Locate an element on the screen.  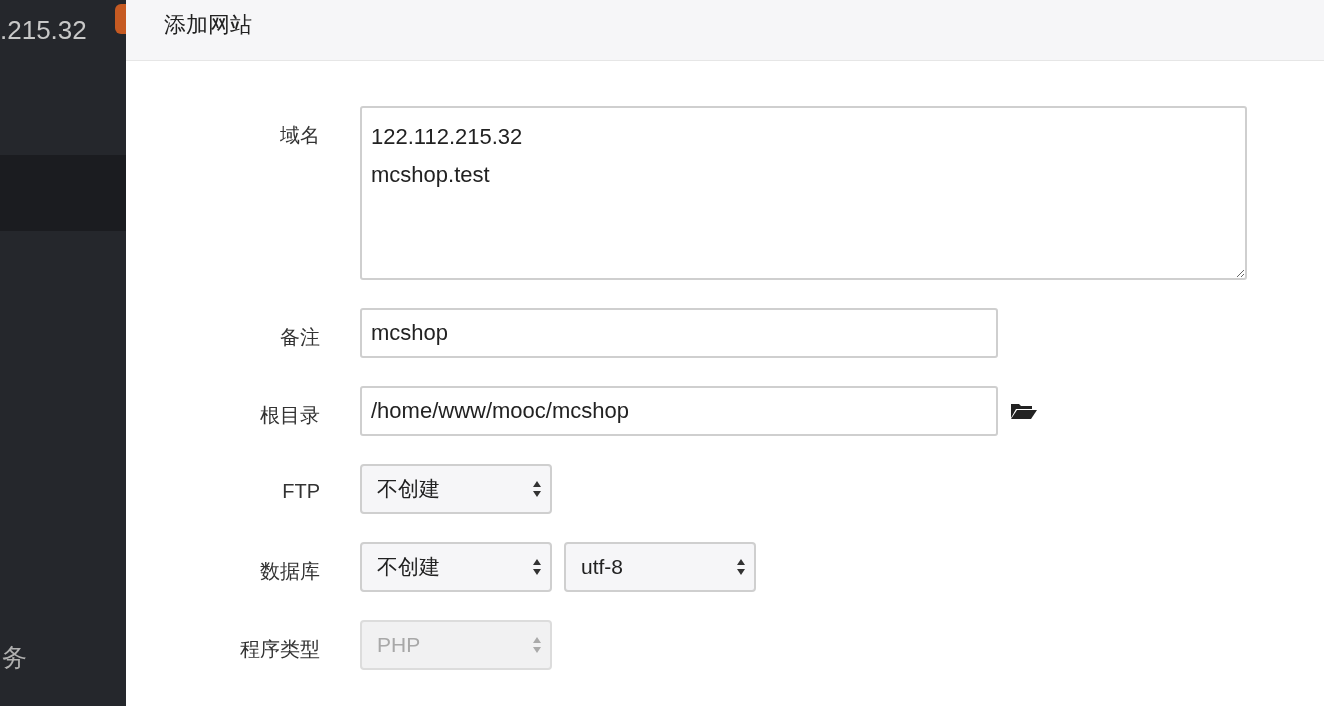
field-label: 程序类型 is located at coordinates (279, 649).